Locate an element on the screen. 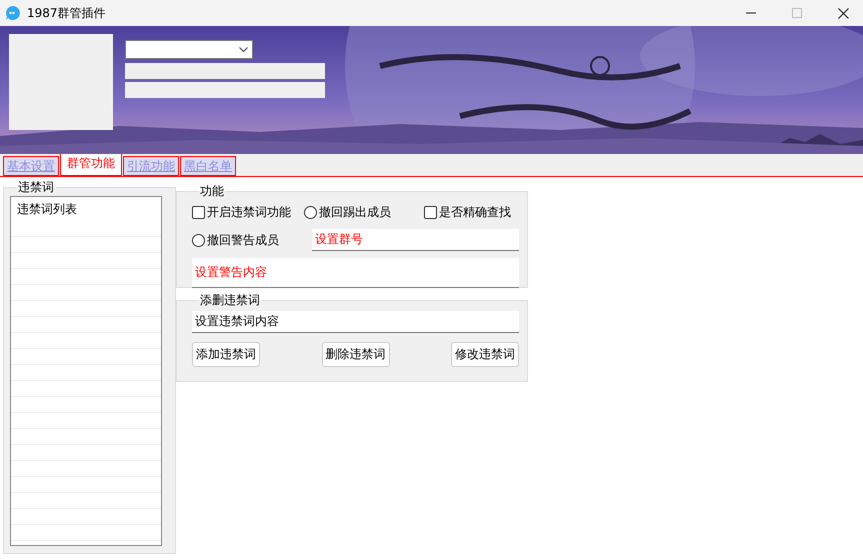  option-label: 撤回踢出成员 is located at coordinates (355, 212).